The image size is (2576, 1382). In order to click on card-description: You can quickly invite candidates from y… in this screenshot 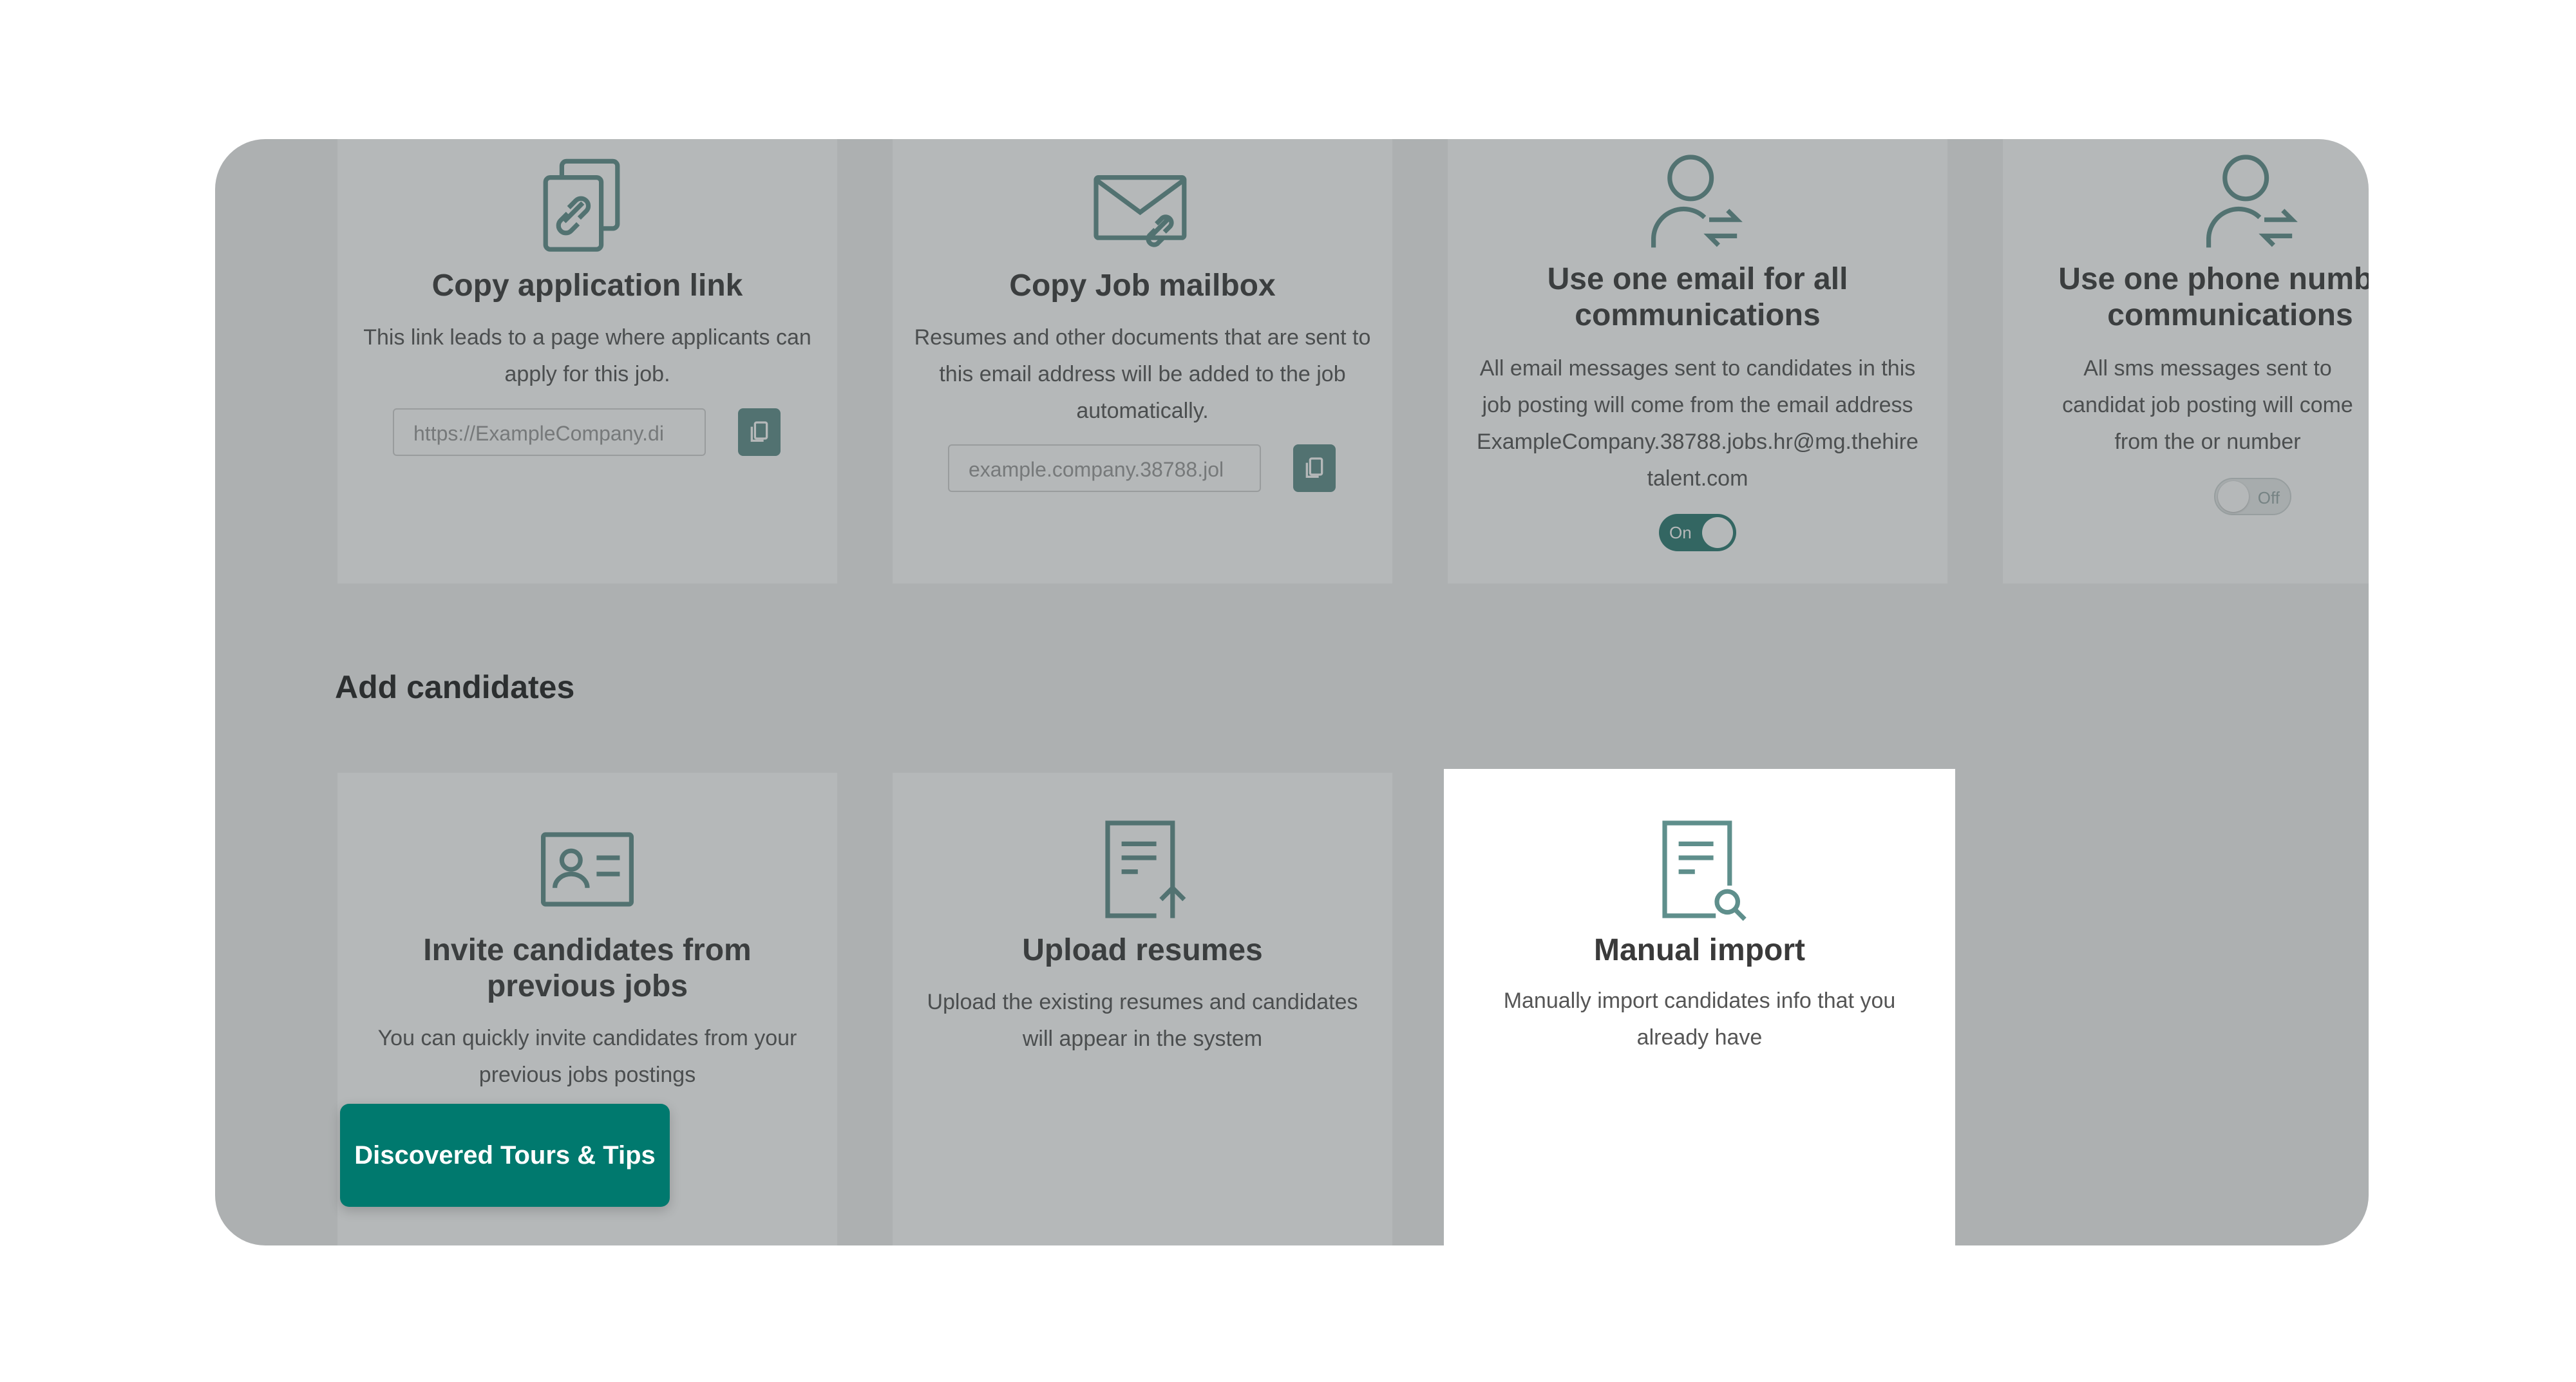, I will do `click(587, 1056)`.